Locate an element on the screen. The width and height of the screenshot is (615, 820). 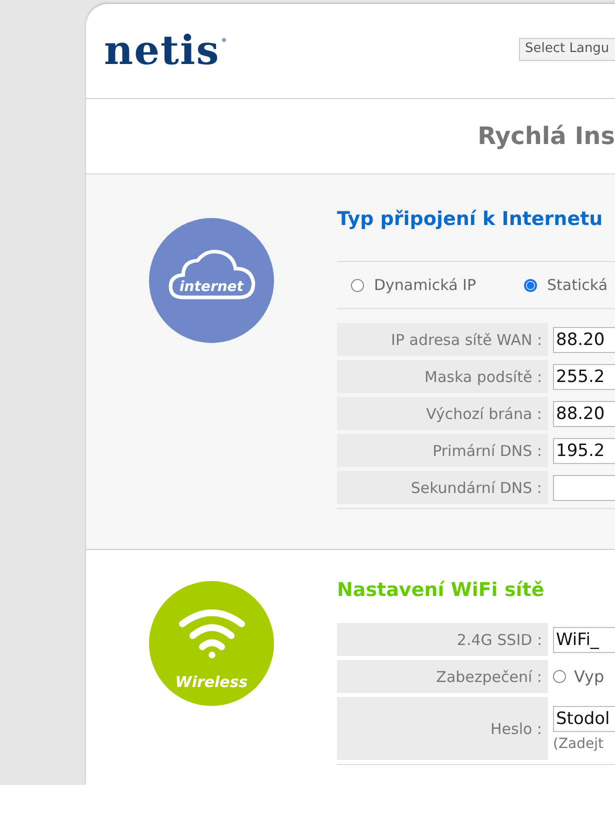
page-title: Rychlá Ins is located at coordinates (546, 136).